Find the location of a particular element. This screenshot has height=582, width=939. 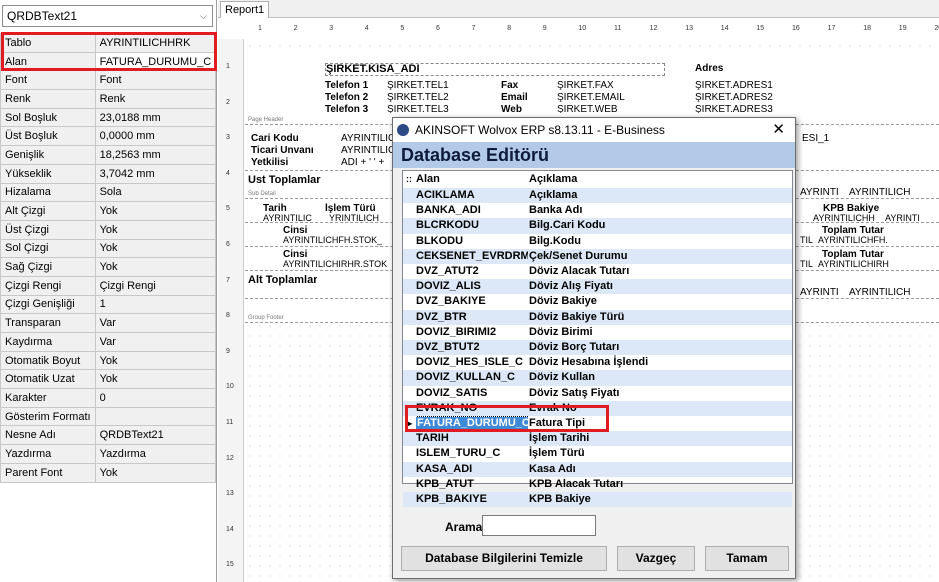

right-info-field: ESI_1 is located at coordinates (815, 138).